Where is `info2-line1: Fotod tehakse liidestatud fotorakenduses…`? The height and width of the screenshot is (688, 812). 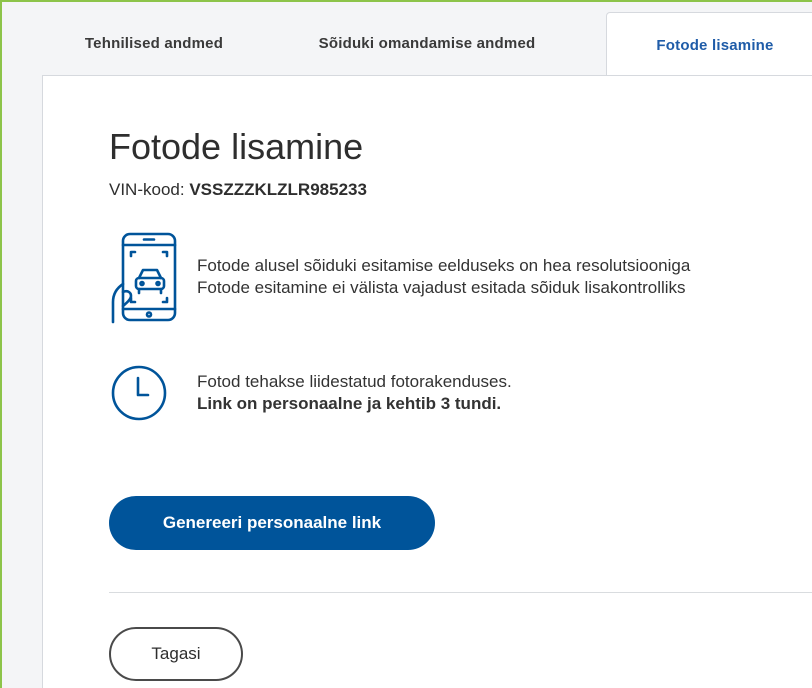 info2-line1: Fotod tehakse liidestatud fotorakenduses… is located at coordinates (354, 381).